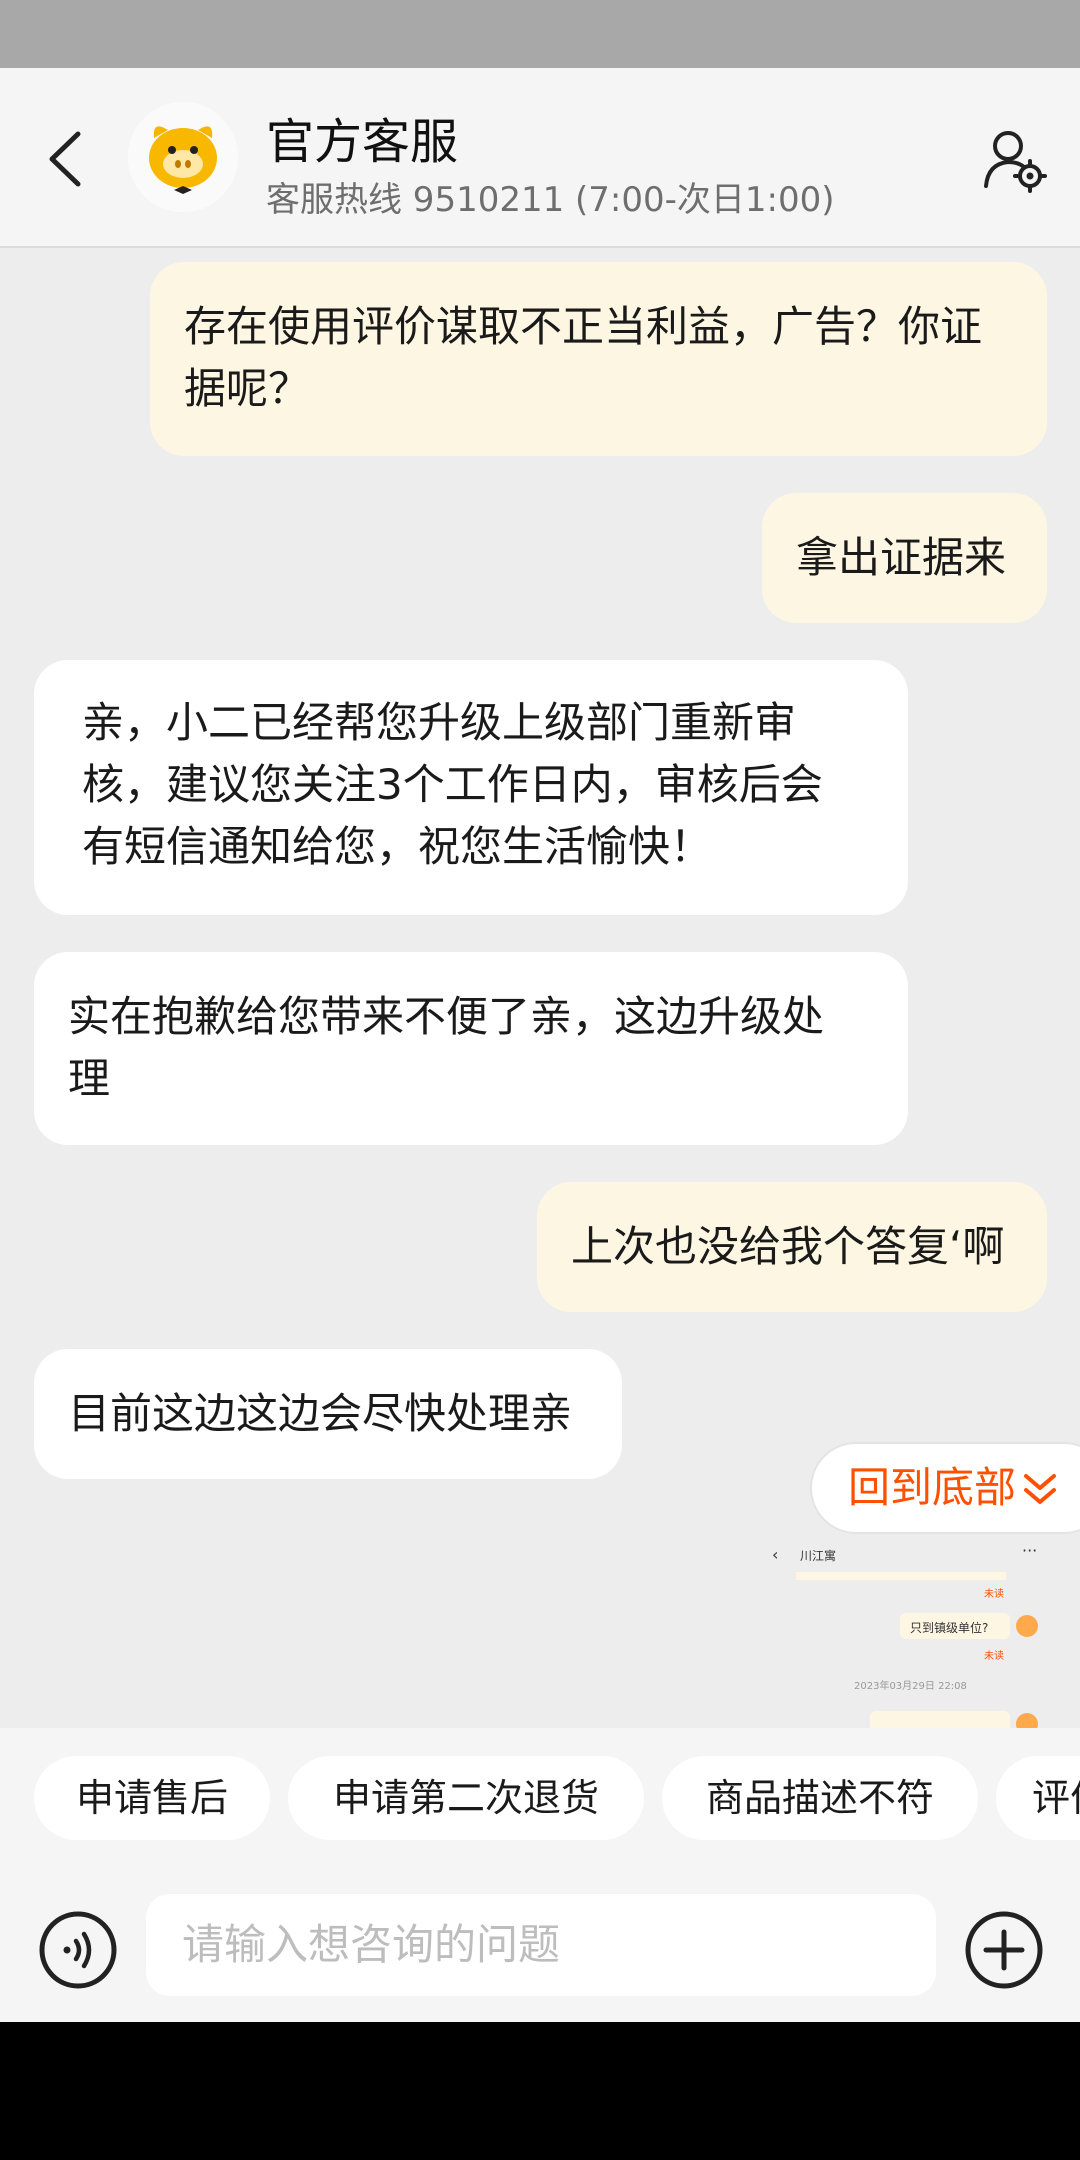  I want to click on chevron-left-icon, so click(65, 159).